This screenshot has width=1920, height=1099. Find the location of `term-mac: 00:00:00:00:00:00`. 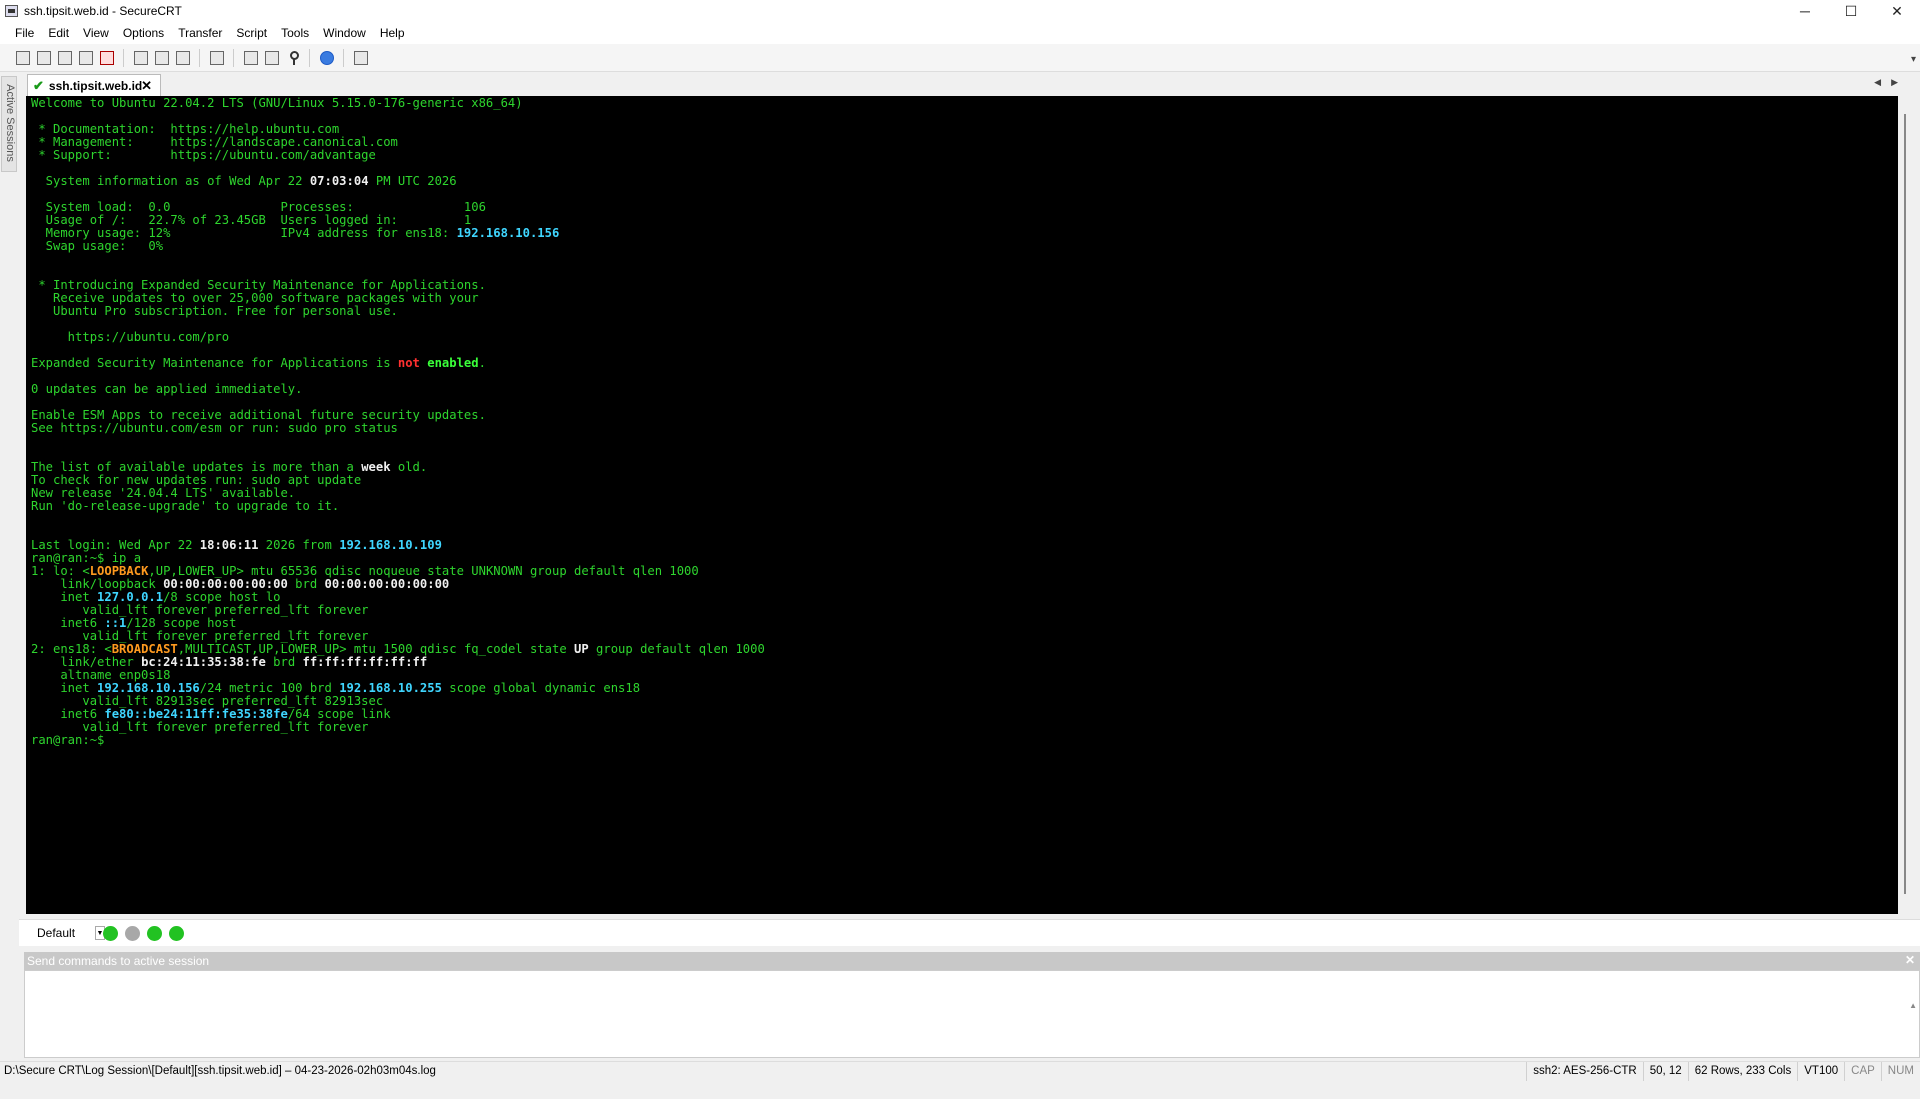

term-mac: 00:00:00:00:00:00 is located at coordinates (387, 584).